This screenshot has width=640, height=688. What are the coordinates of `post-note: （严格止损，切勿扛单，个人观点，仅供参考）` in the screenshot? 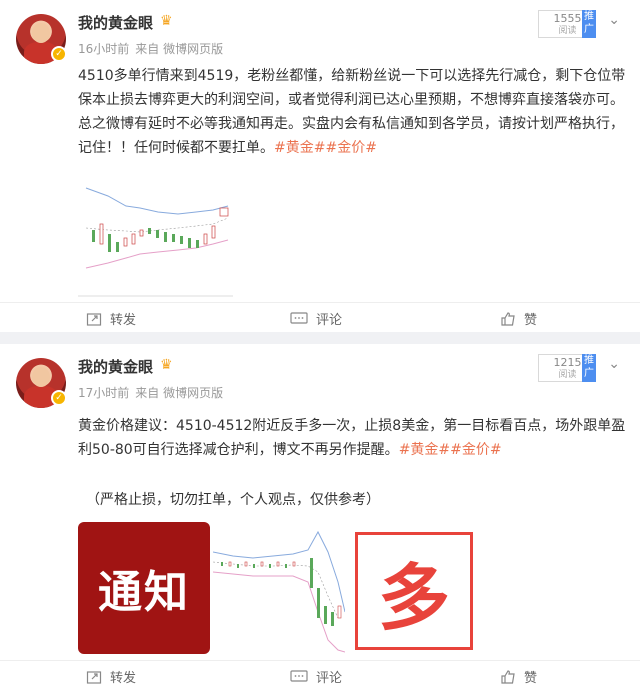 It's located at (233, 500).